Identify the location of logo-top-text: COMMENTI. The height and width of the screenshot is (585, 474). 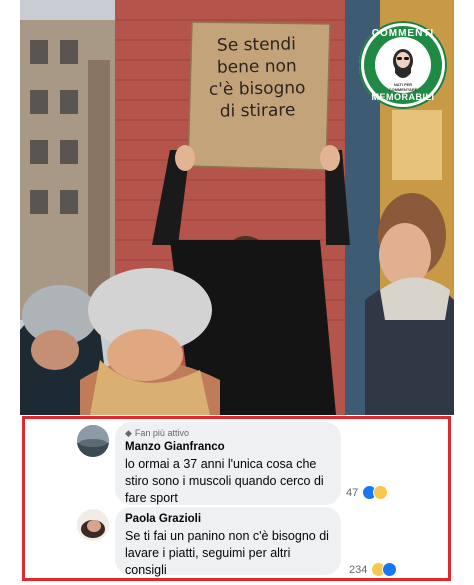
(403, 33).